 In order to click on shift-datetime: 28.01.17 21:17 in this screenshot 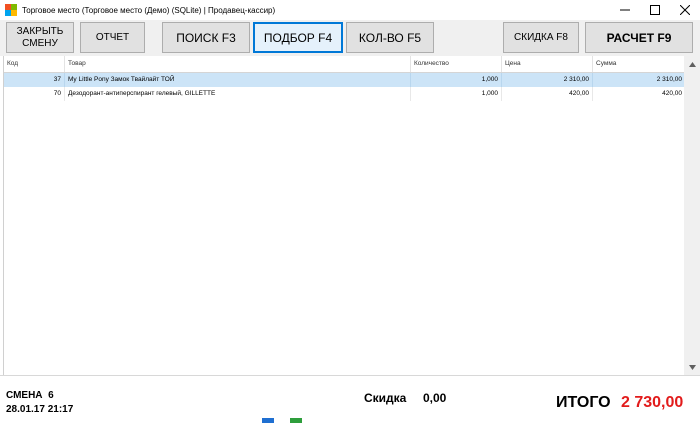, I will do `click(40, 409)`.